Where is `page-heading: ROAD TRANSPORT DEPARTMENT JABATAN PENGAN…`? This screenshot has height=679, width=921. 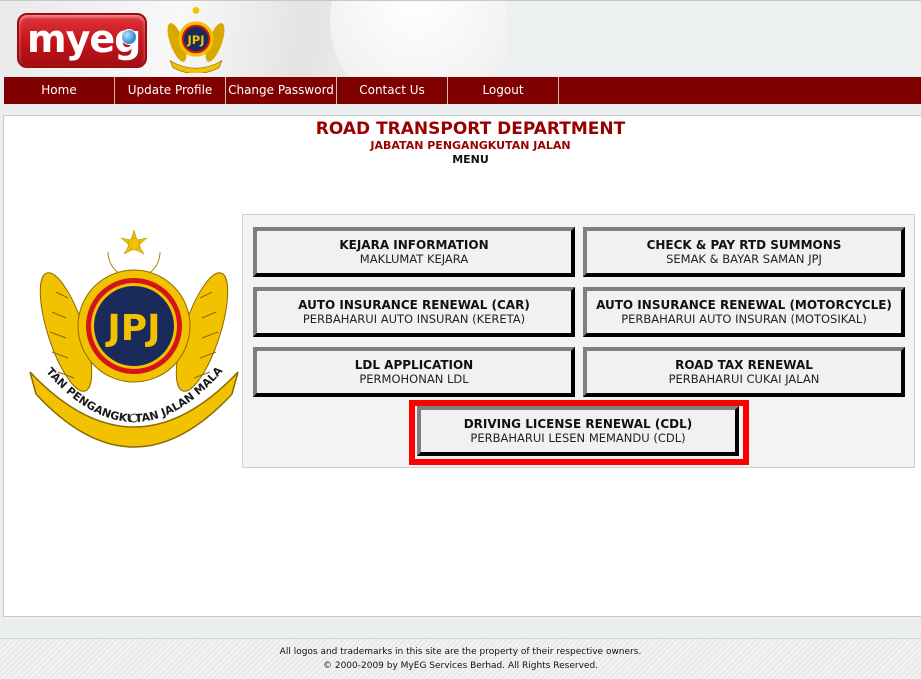
page-heading: ROAD TRANSPORT DEPARTMENT JABATAN PENGAN… is located at coordinates (462, 143).